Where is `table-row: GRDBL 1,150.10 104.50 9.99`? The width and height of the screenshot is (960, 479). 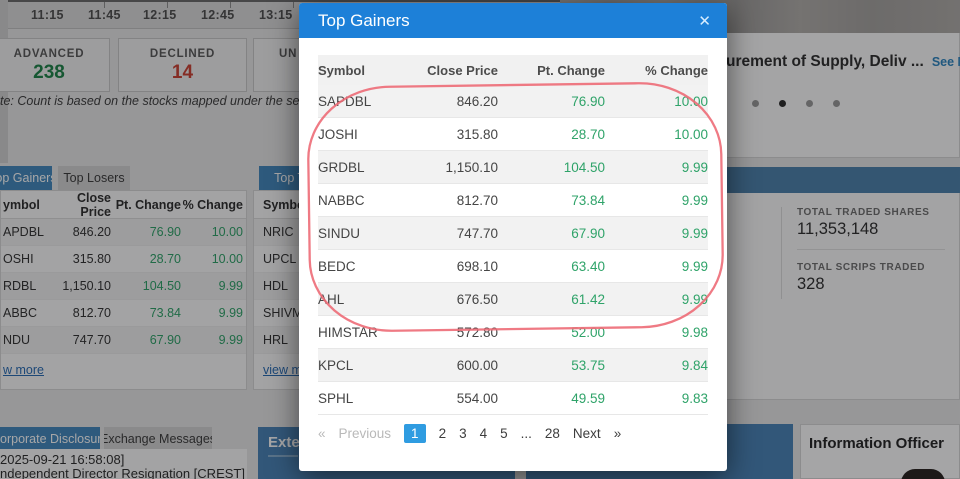
table-row: GRDBL 1,150.10 104.50 9.99 is located at coordinates (513, 167).